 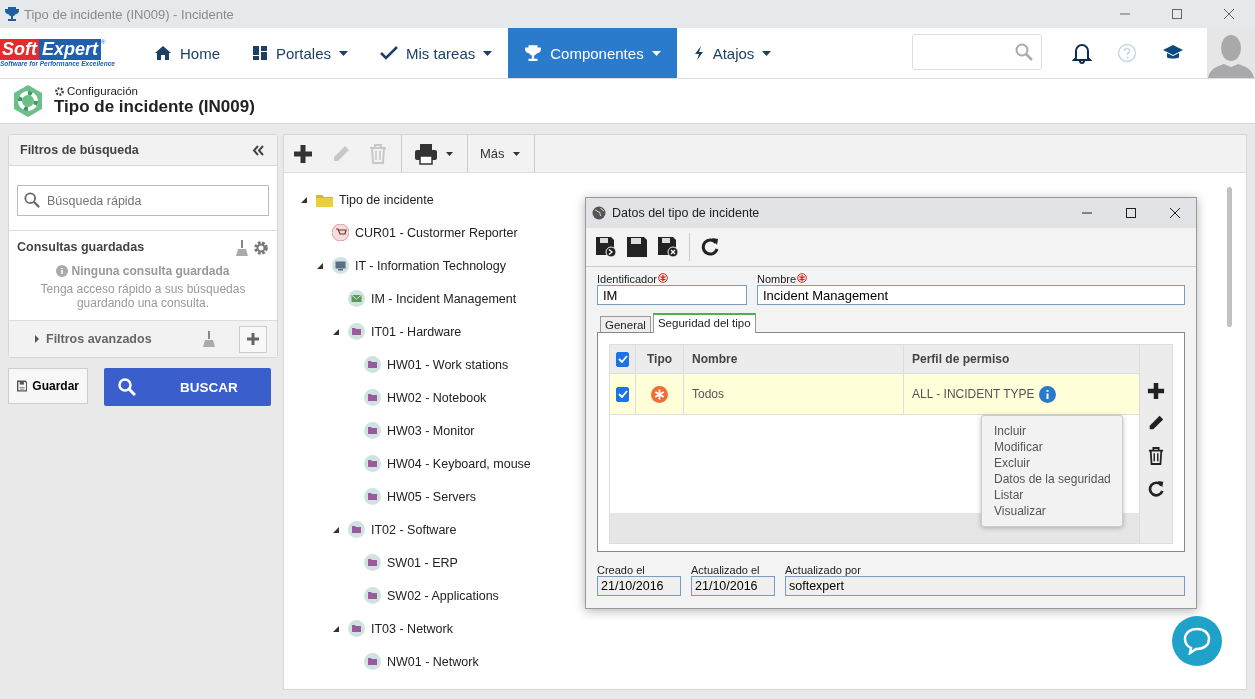 I want to click on dialog-title: Datos del tipo de incidente, so click(x=686, y=213).